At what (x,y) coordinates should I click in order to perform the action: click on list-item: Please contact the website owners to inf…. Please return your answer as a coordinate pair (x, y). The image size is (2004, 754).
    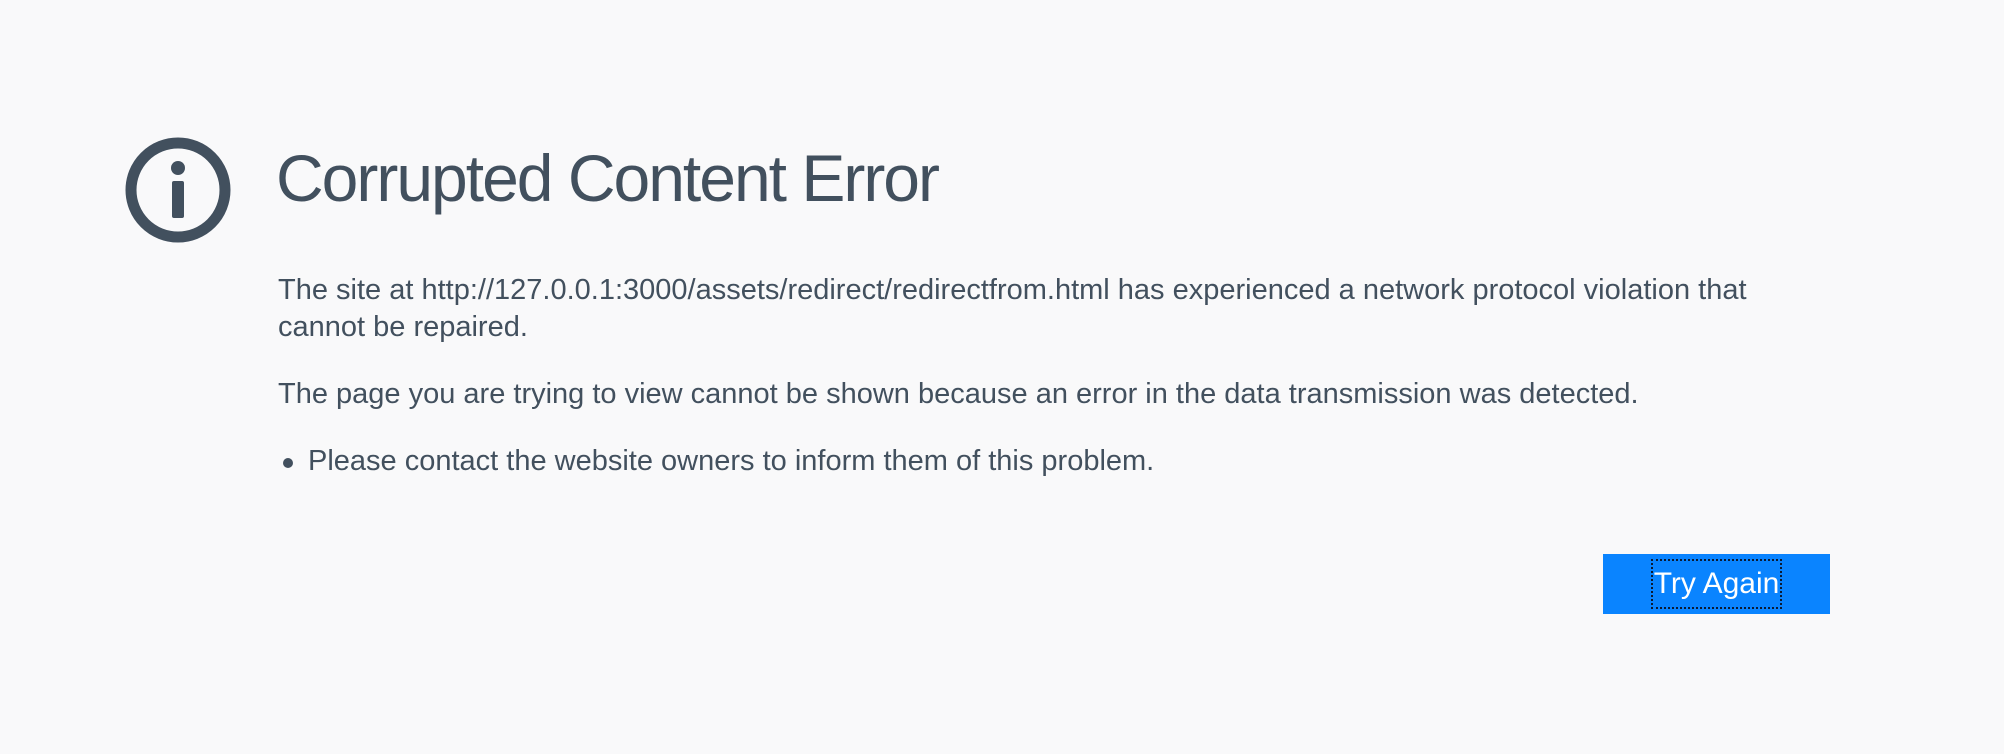
    Looking at the image, I should click on (1038, 461).